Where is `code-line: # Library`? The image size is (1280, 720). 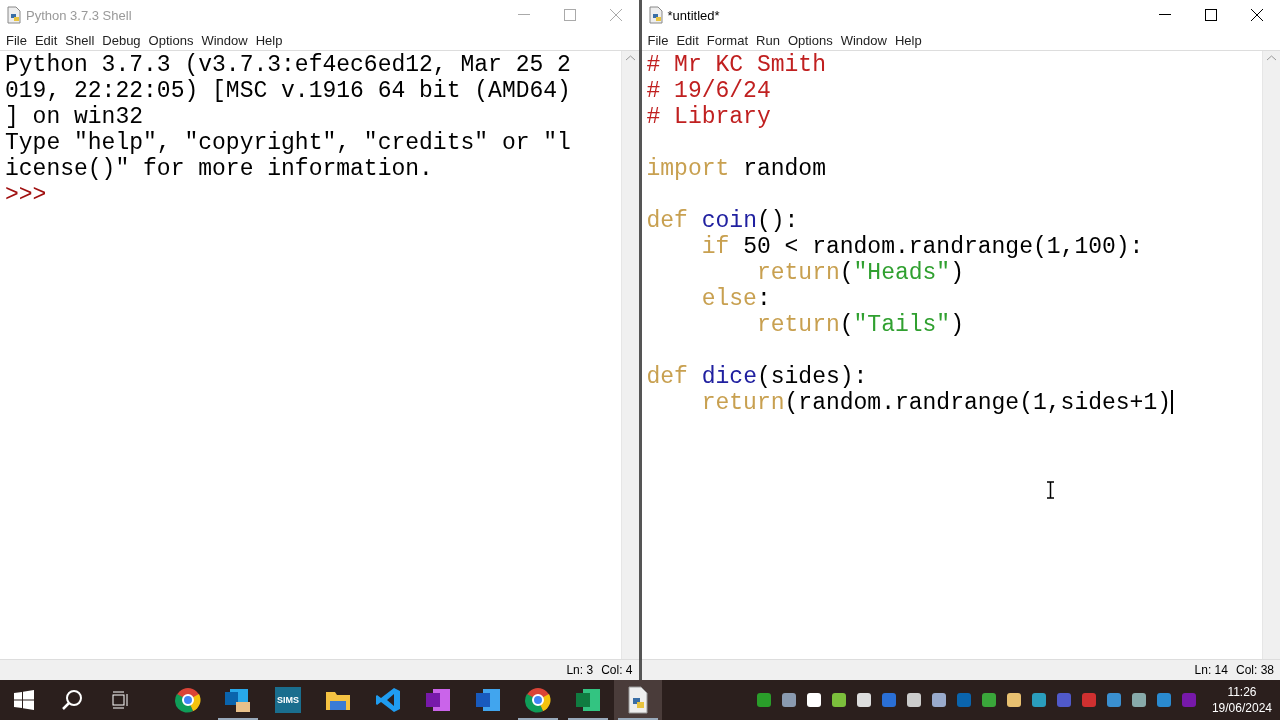
code-line: # Library is located at coordinates (708, 117).